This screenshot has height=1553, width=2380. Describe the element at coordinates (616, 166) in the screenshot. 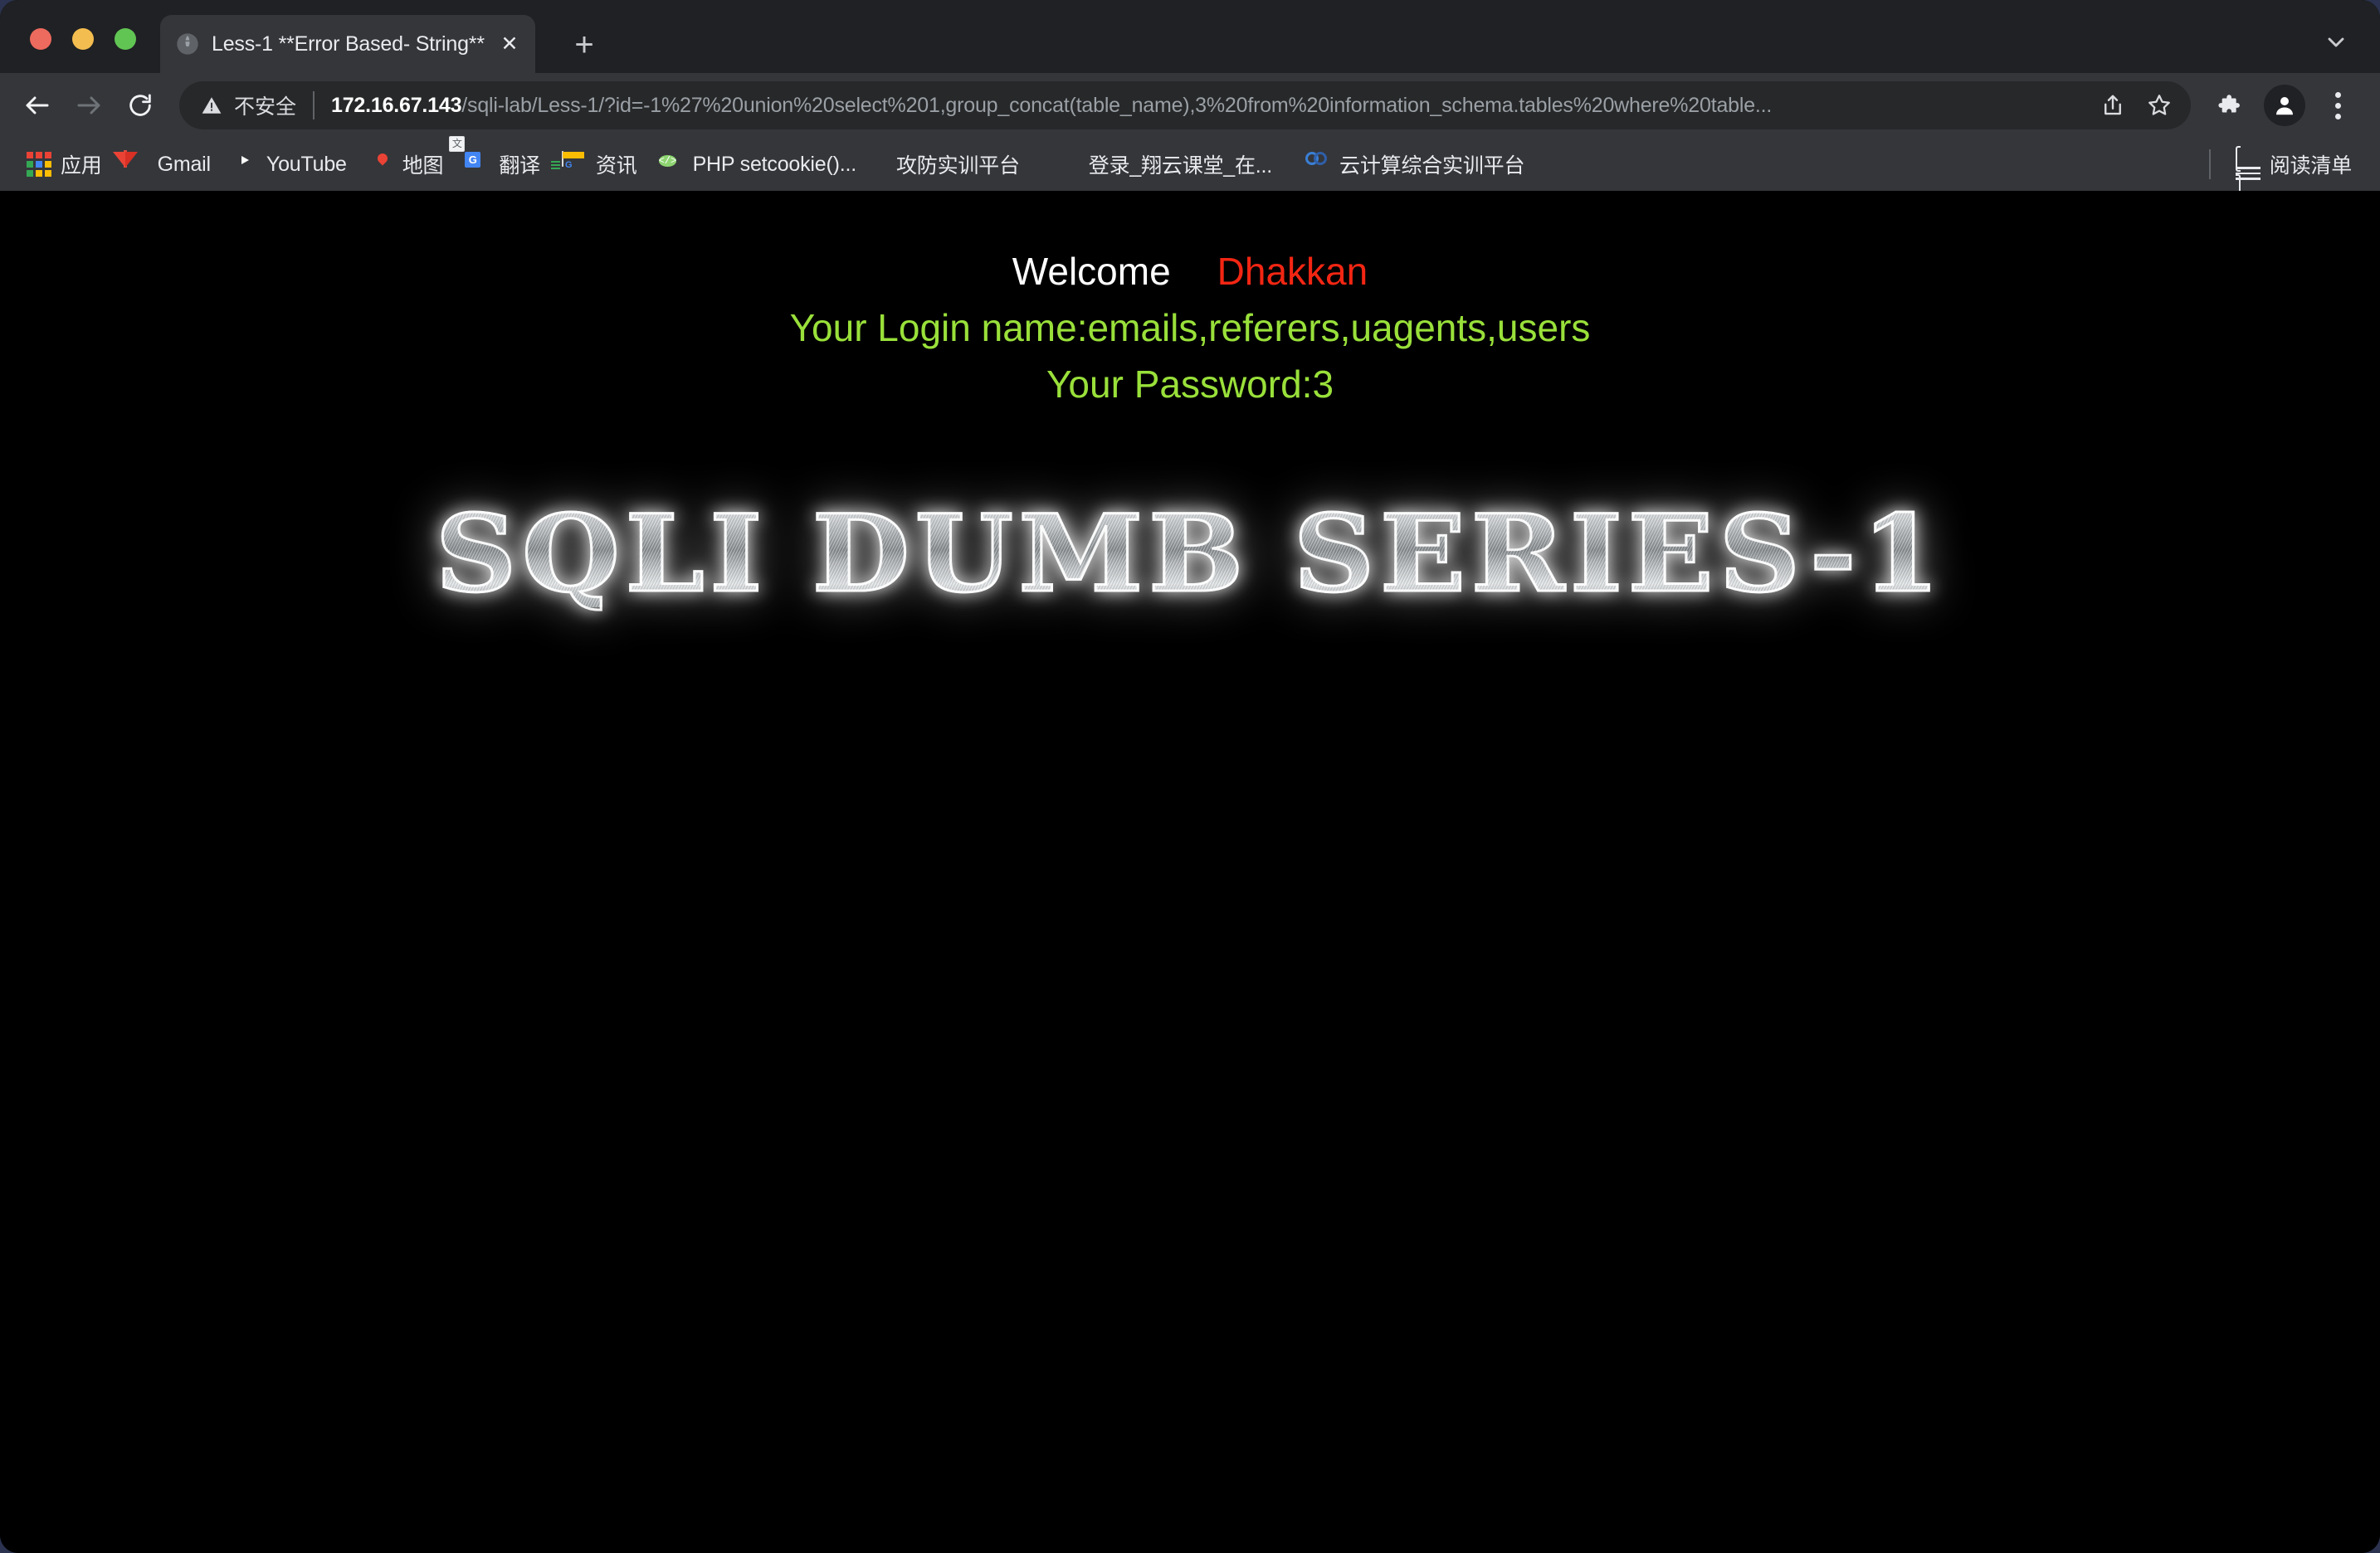

I see `bookmark-label: 资讯` at that location.